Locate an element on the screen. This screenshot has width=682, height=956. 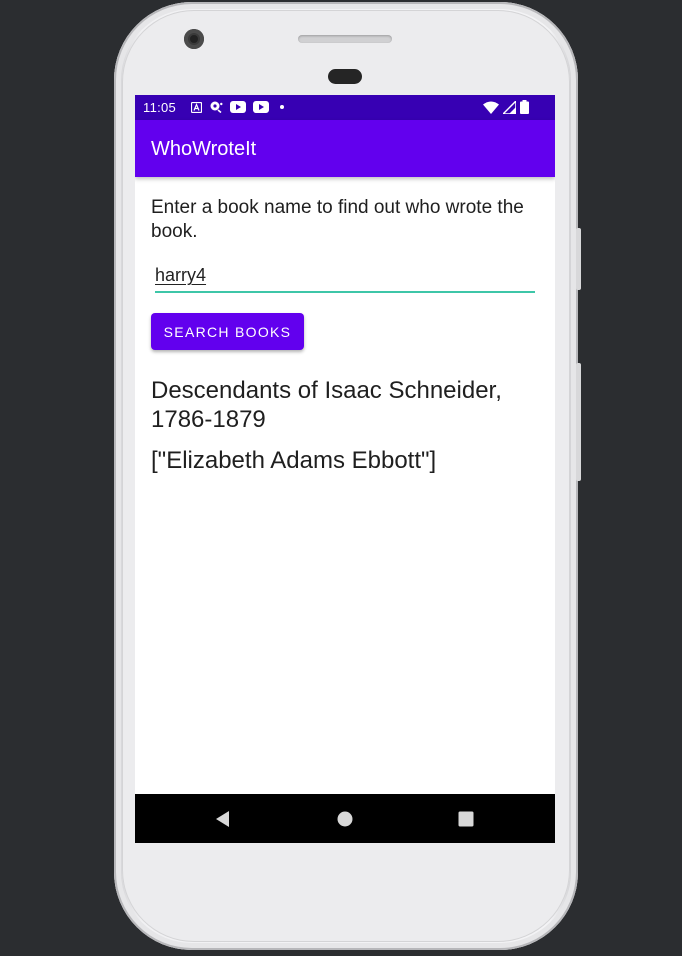
notification-icons is located at coordinates (239, 107).